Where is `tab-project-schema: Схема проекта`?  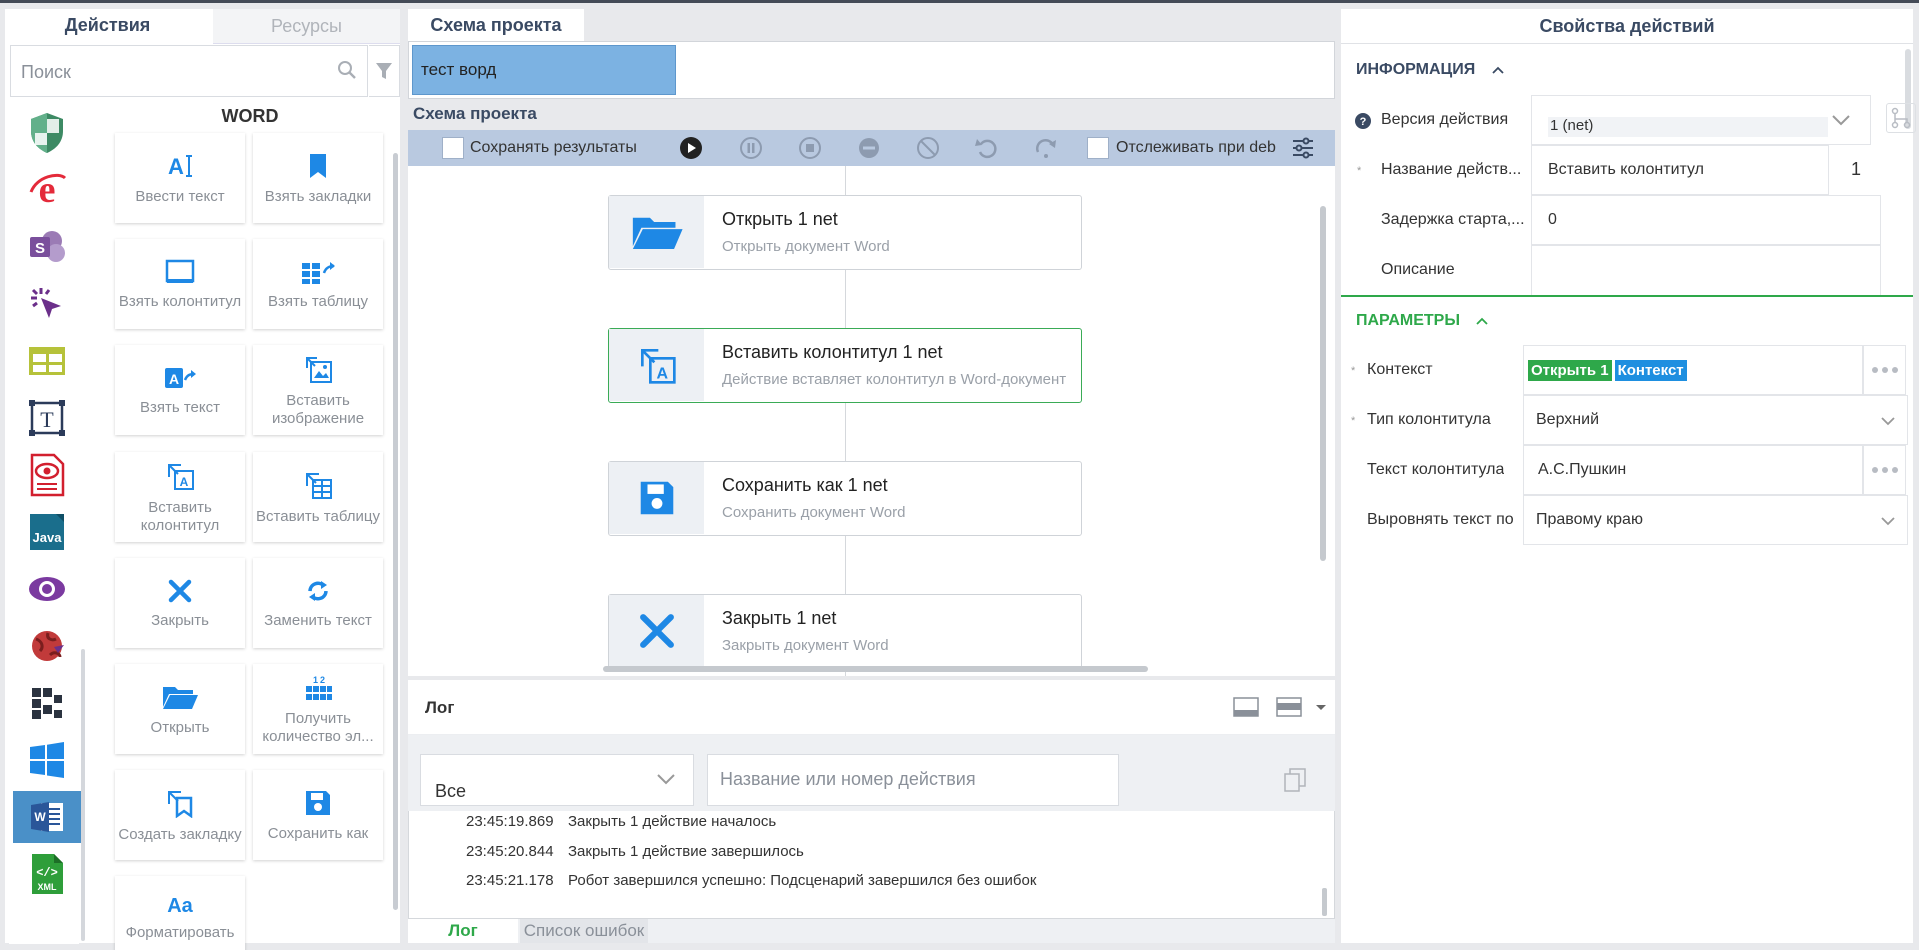 tab-project-schema: Схема проекта is located at coordinates (496, 25).